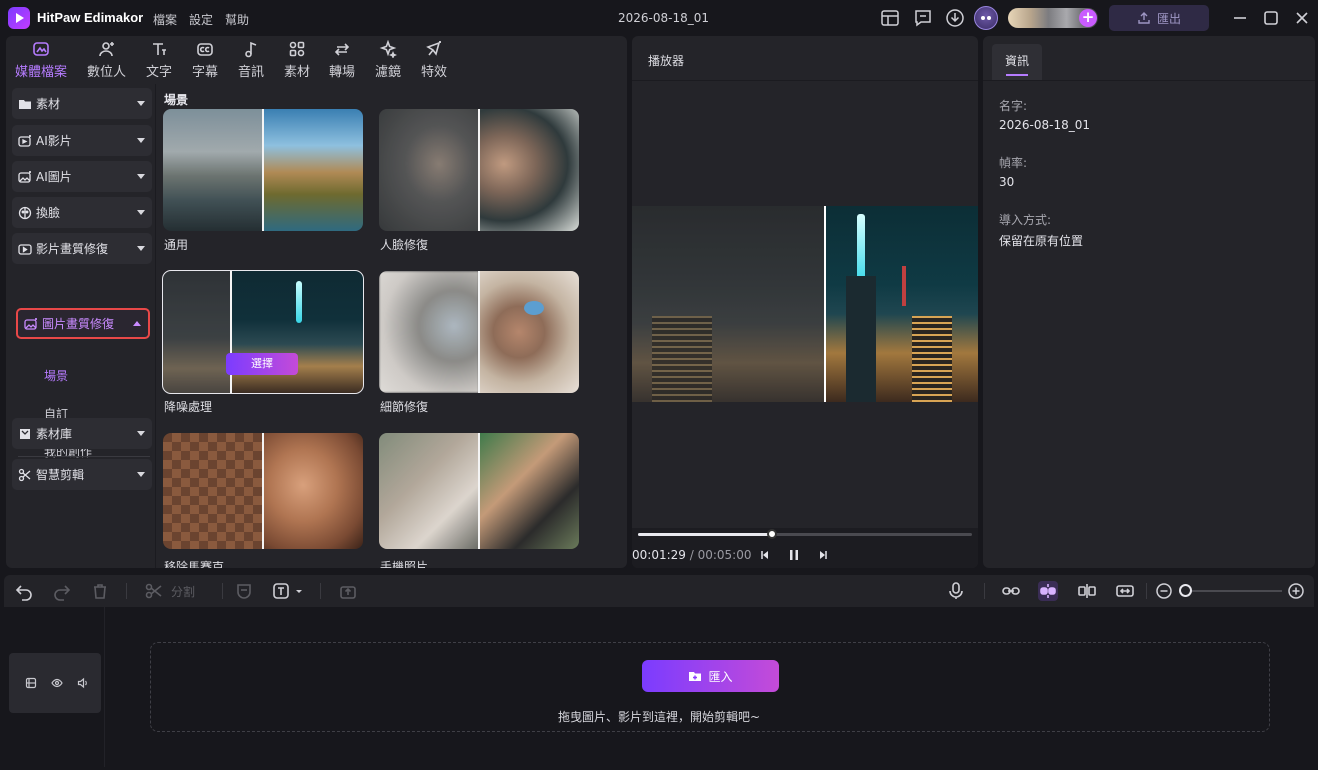 The height and width of the screenshot is (770, 1318). I want to click on progress-bar, so click(805, 534).